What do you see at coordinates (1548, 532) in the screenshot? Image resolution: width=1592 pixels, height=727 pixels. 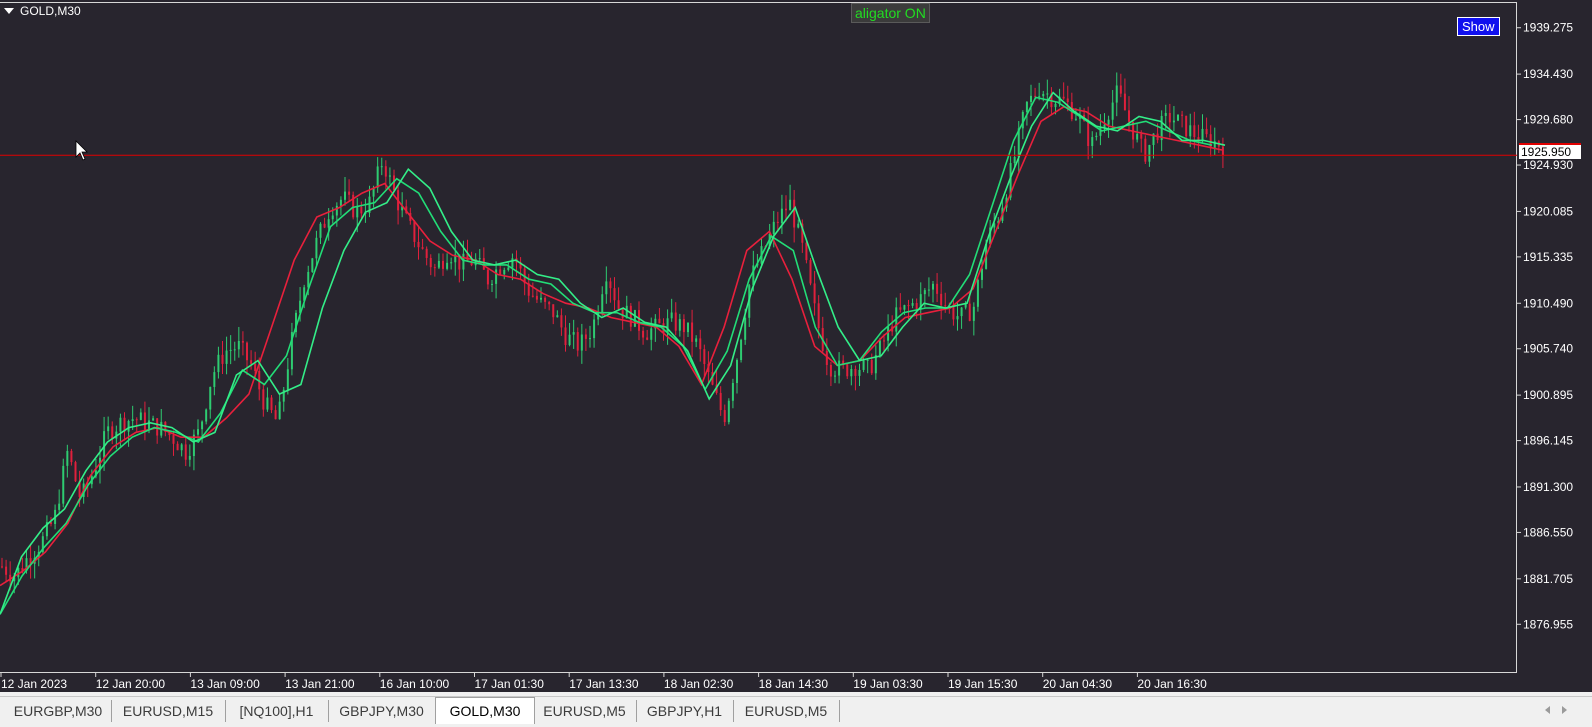 I see `price-tick-label: 1886.550` at bounding box center [1548, 532].